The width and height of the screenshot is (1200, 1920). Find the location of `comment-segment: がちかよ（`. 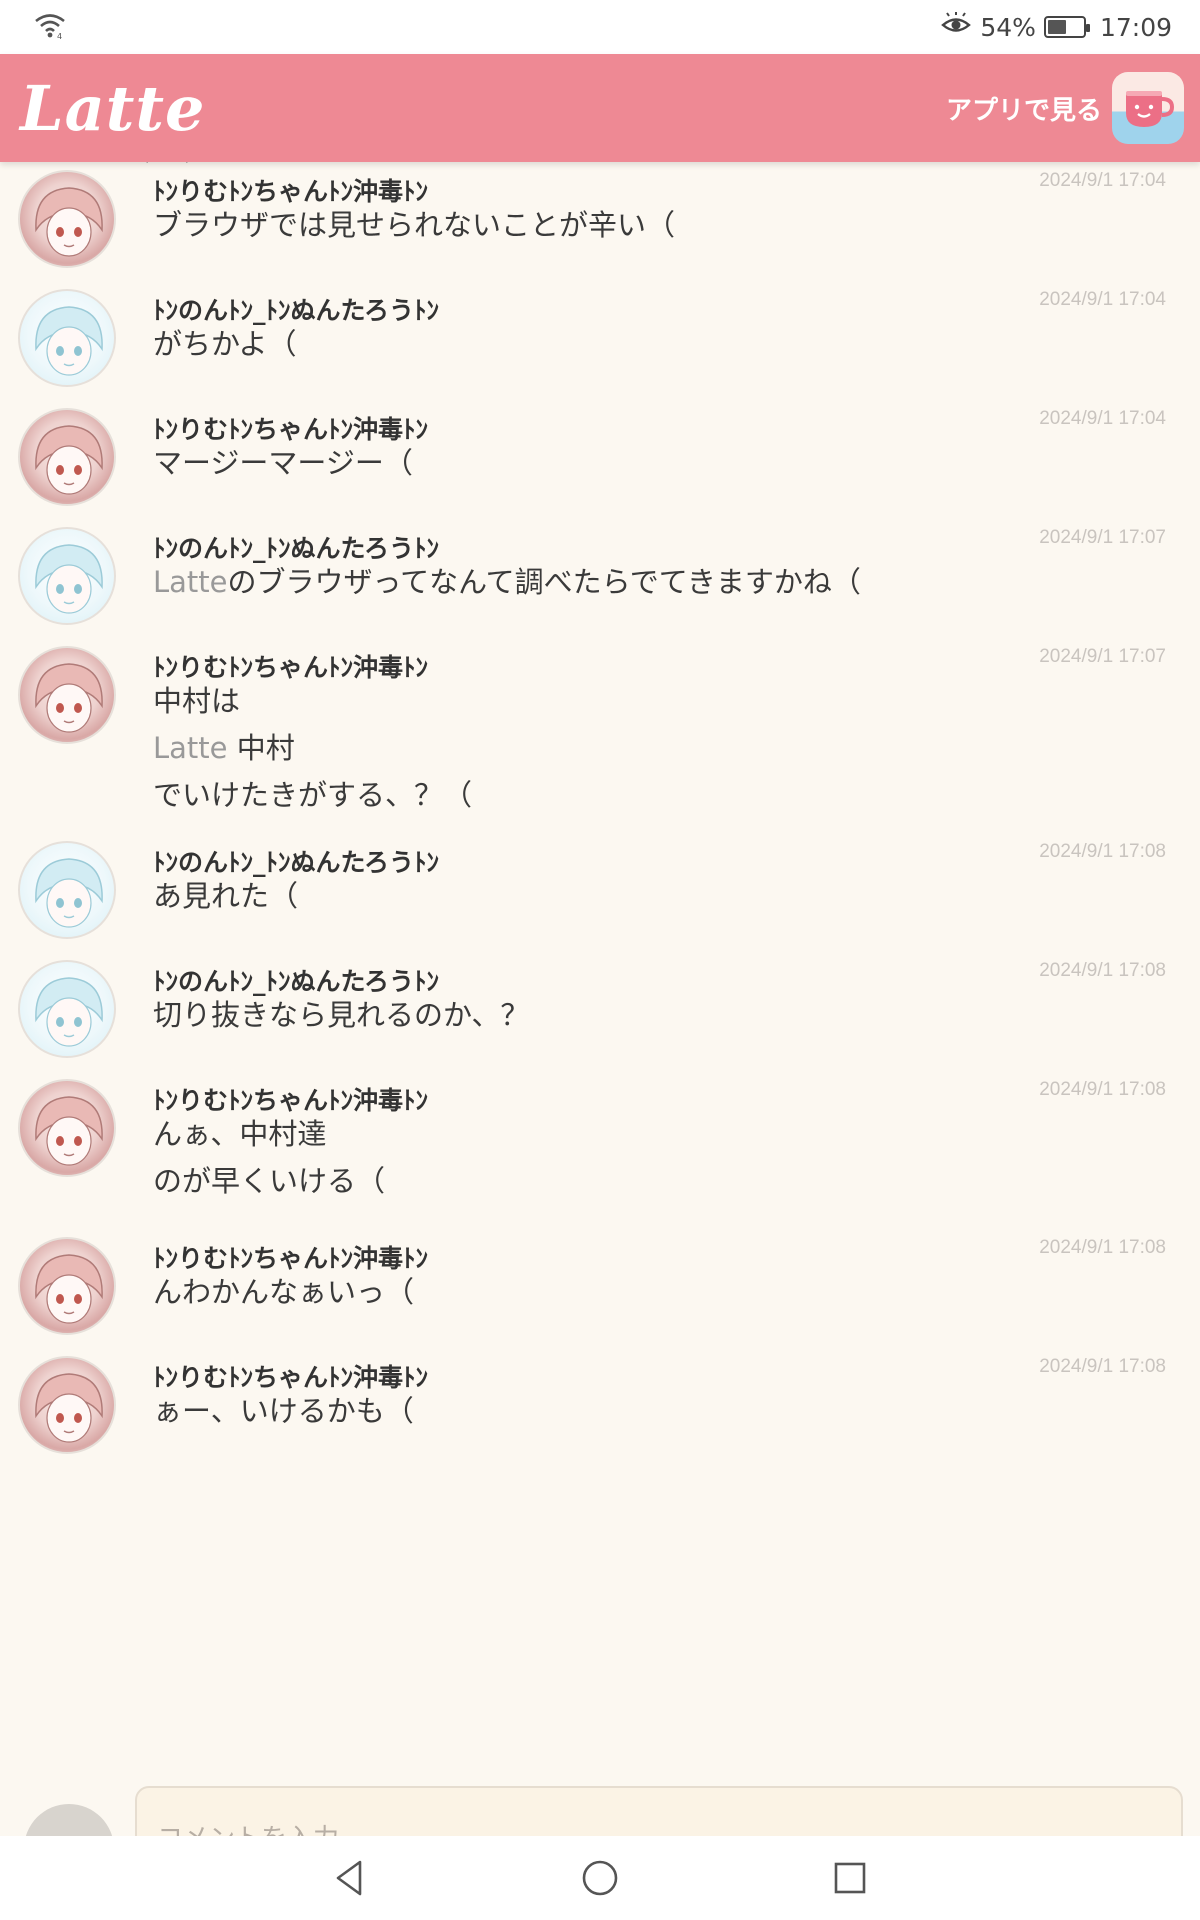

comment-segment: がちかよ（ is located at coordinates (225, 344).